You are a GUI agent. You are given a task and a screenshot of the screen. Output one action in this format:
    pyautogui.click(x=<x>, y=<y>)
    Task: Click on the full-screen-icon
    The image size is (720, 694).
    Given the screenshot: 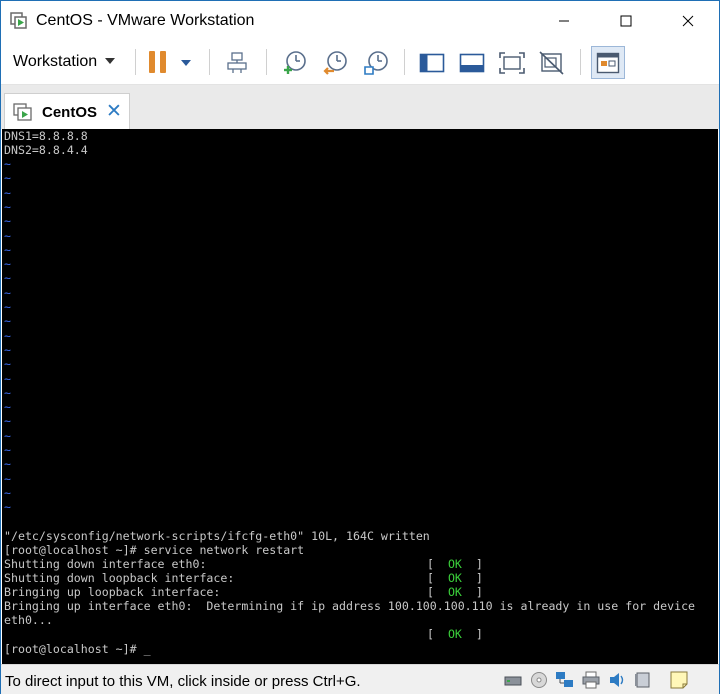 What is the action you would take?
    pyautogui.click(x=512, y=63)
    